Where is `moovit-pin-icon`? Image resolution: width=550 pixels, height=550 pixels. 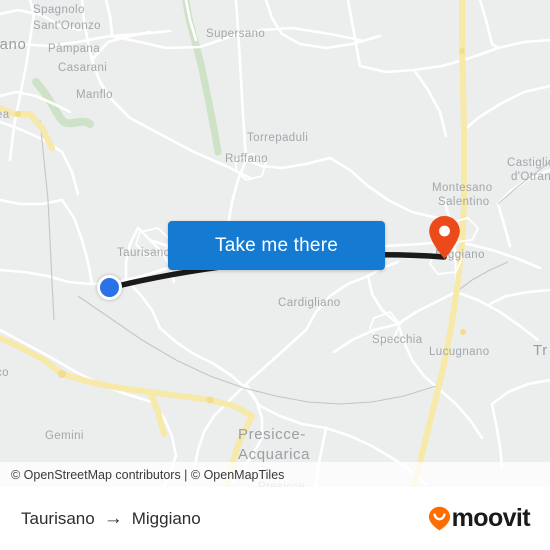
moovit-pin-icon is located at coordinates (439, 518).